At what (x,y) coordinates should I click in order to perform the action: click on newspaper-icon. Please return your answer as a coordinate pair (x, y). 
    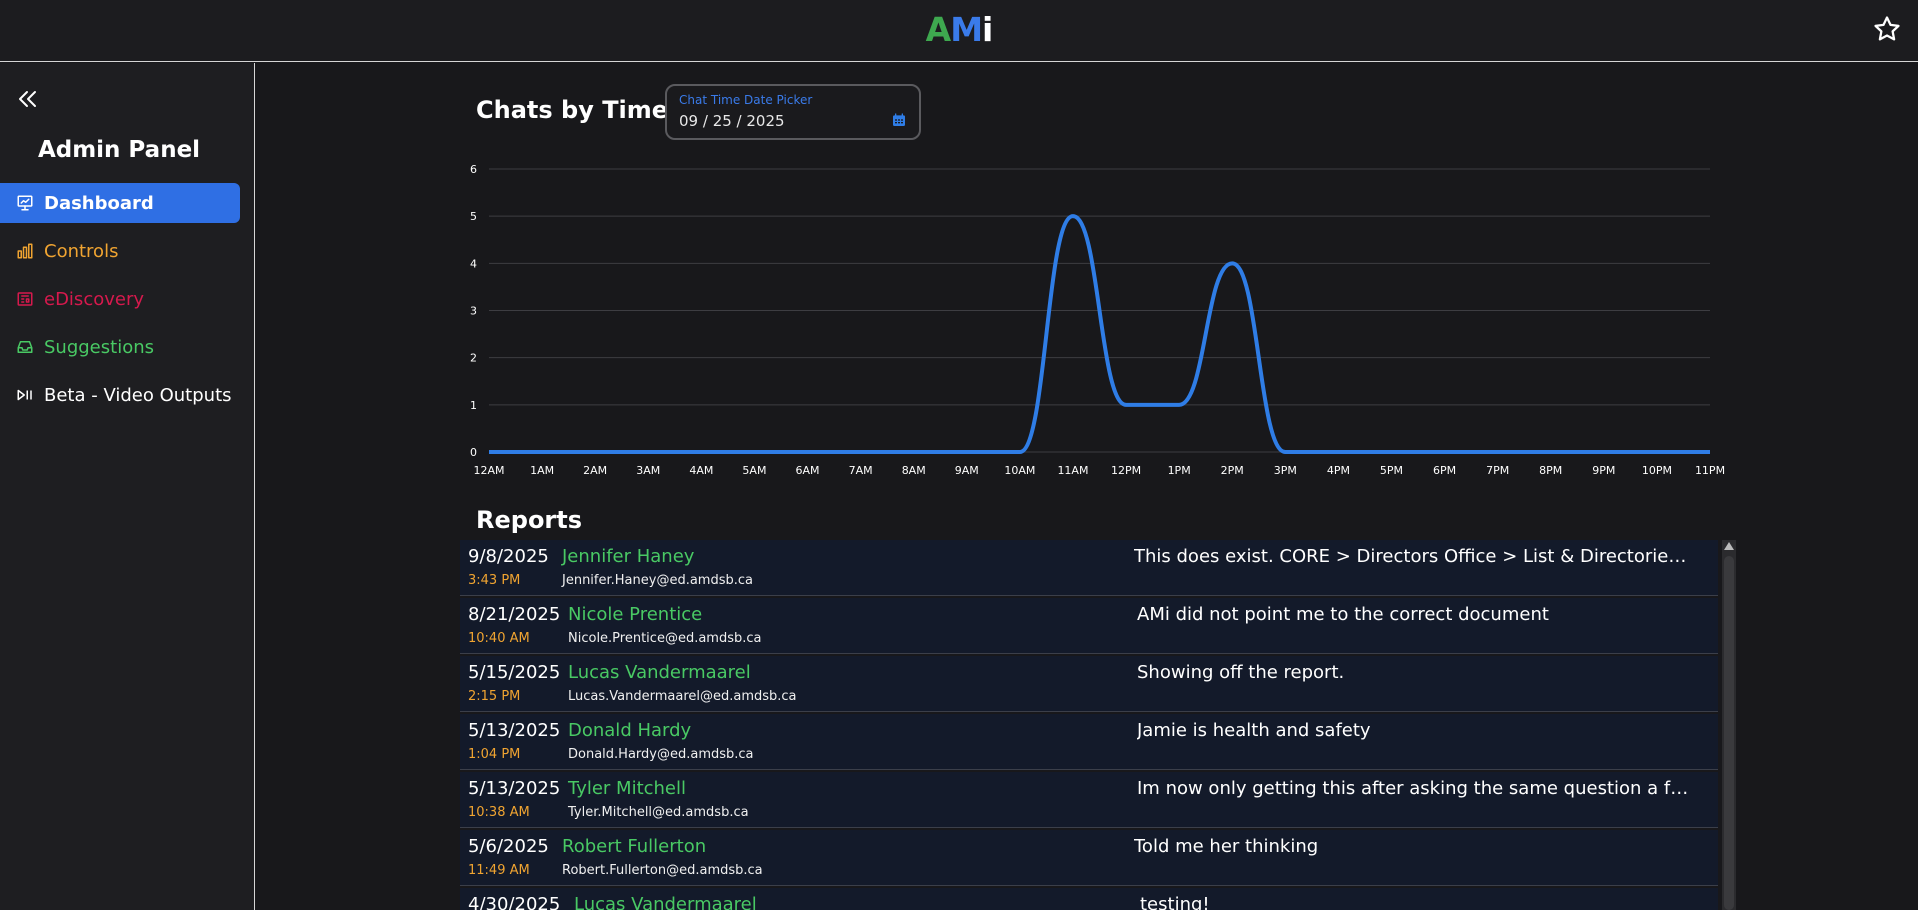
    Looking at the image, I should click on (25, 299).